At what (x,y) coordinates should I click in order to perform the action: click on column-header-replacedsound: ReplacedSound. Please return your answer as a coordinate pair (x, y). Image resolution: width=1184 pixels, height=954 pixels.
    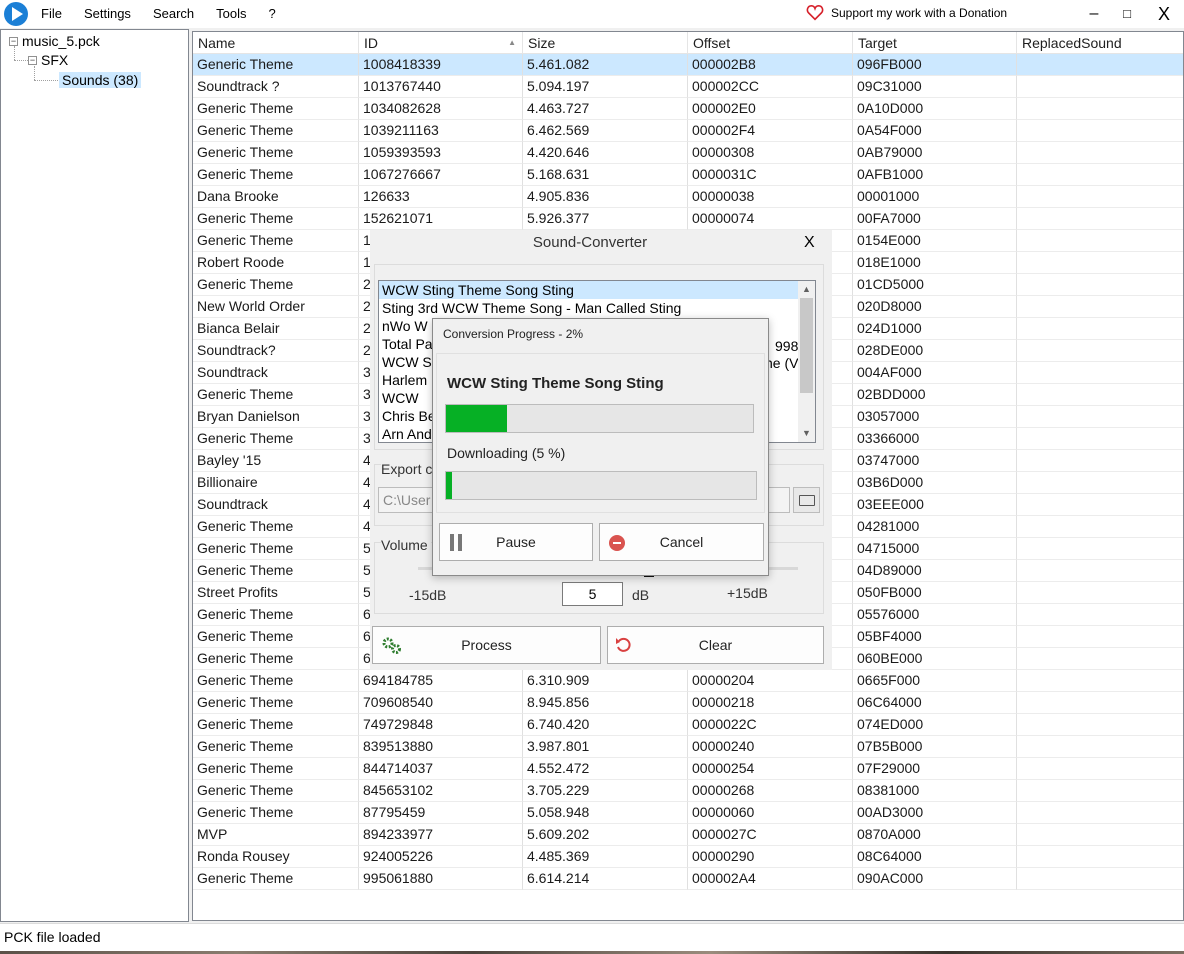
    Looking at the image, I should click on (1100, 43).